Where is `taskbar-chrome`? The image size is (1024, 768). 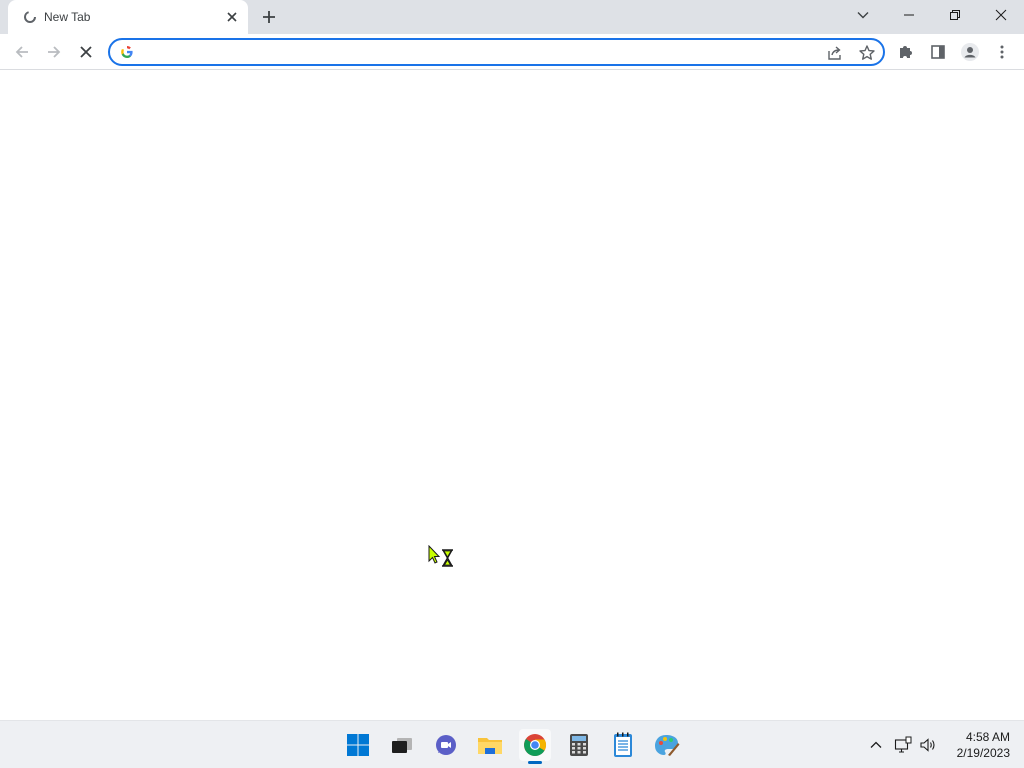
taskbar-chrome is located at coordinates (535, 745).